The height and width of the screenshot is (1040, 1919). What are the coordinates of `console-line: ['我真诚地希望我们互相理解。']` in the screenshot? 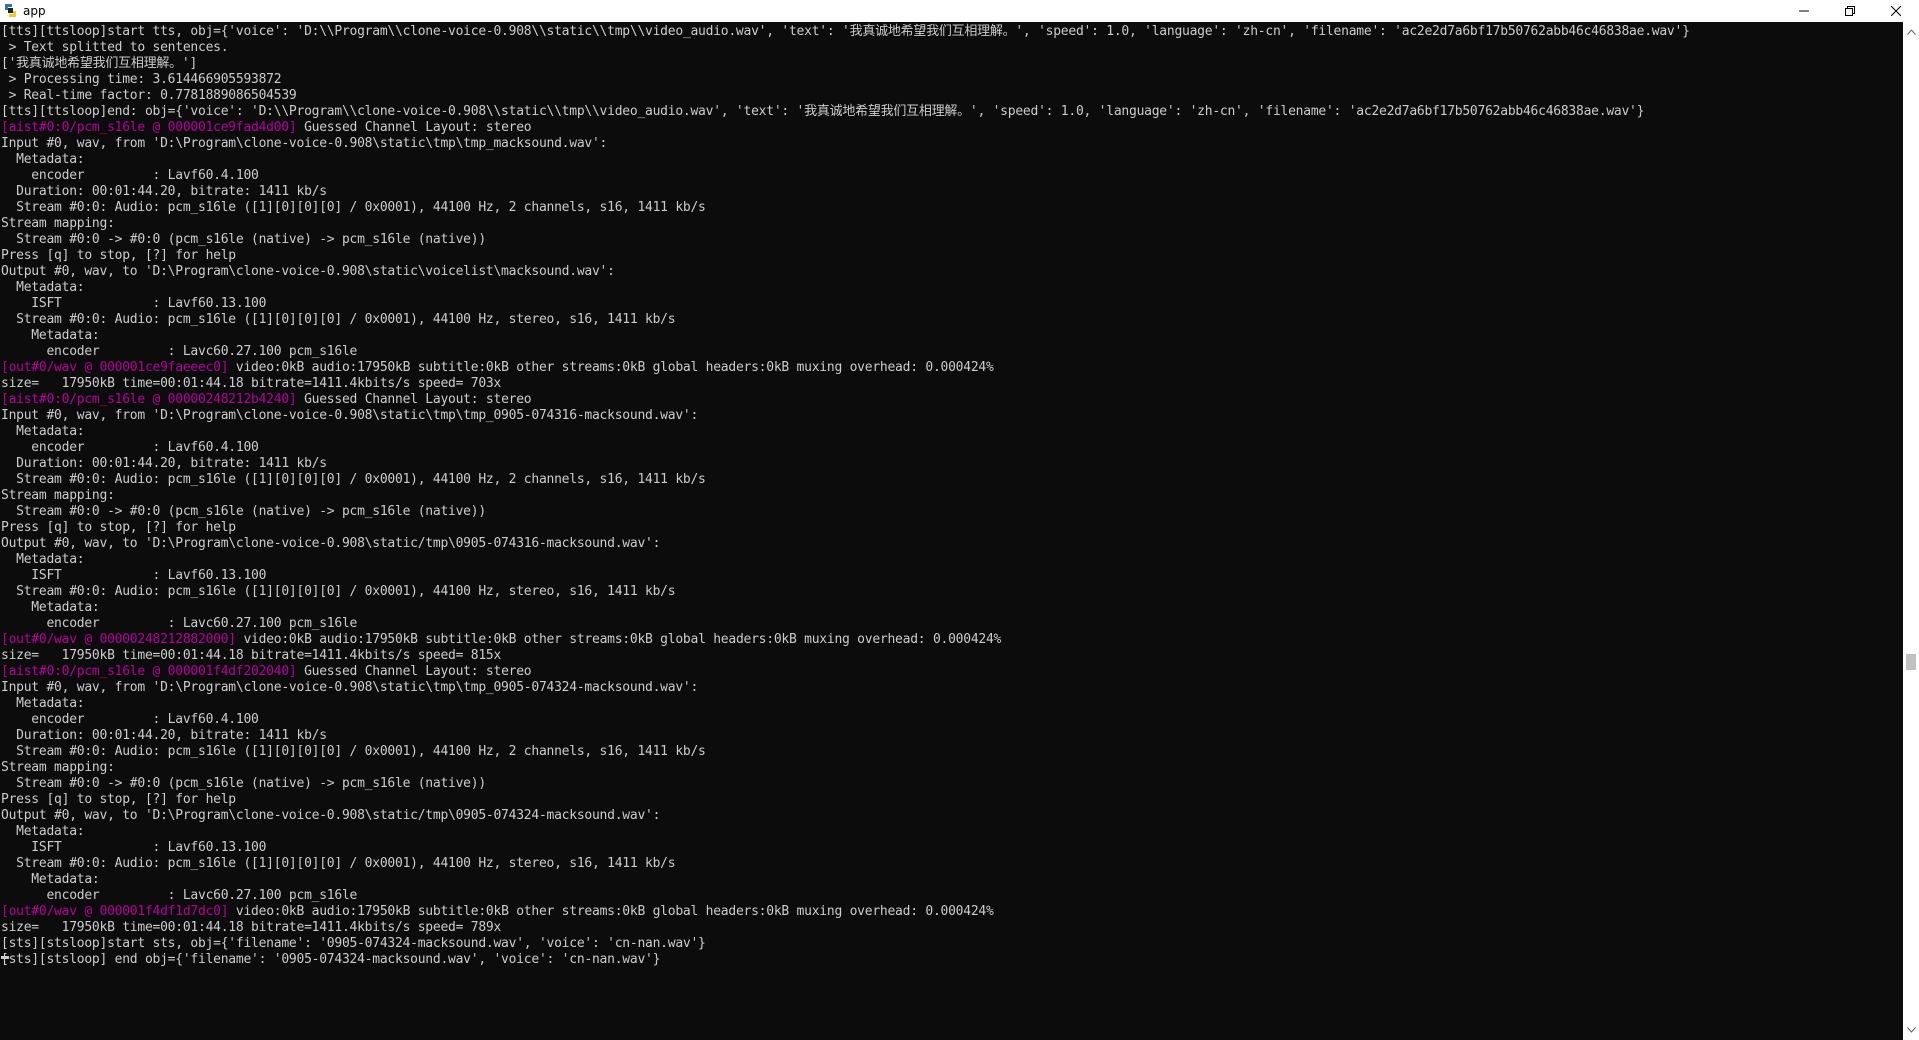 It's located at (99, 64).